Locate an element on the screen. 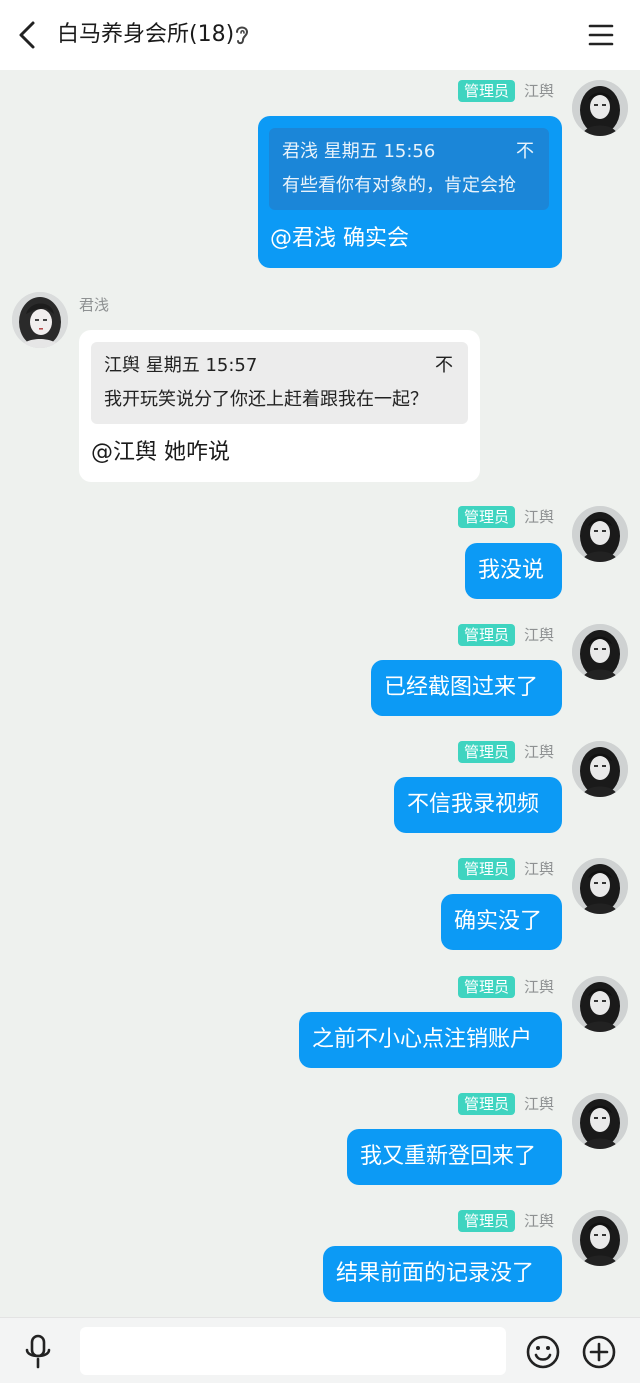 This screenshot has width=640, height=1383. quote-text: 有些看你有对象的，肯定会抢 is located at coordinates (399, 185).